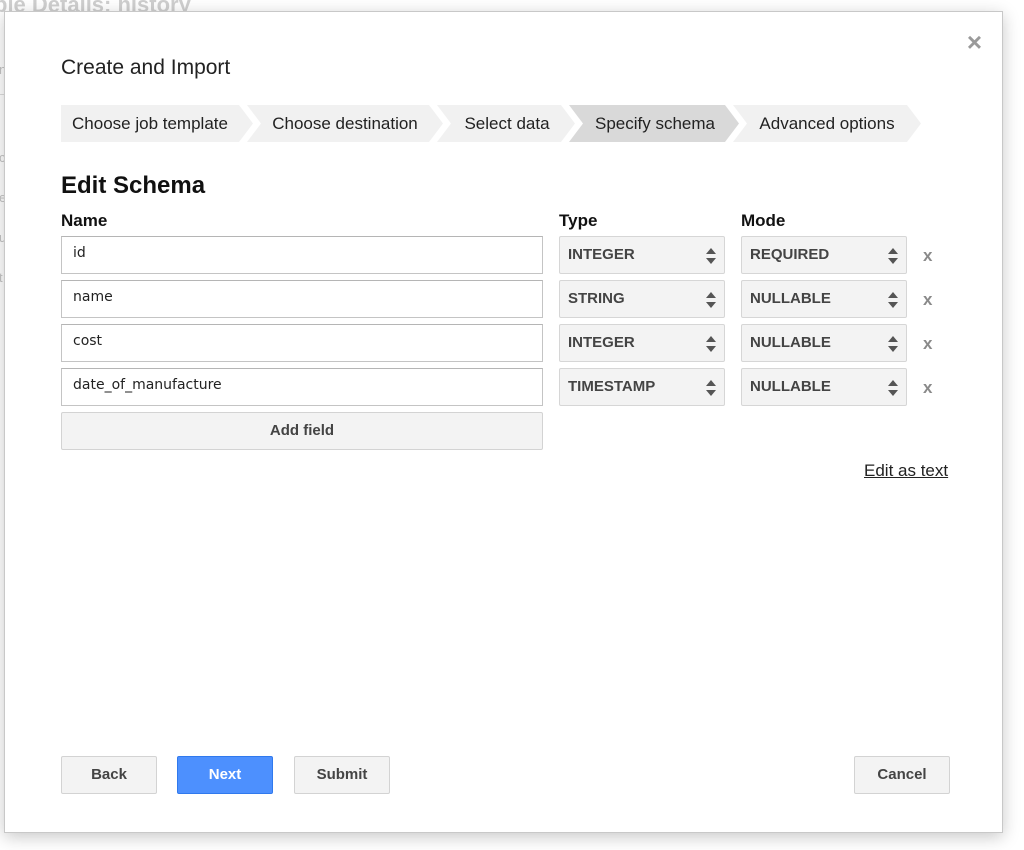 The image size is (1024, 850). I want to click on back-button: Back, so click(109, 775).